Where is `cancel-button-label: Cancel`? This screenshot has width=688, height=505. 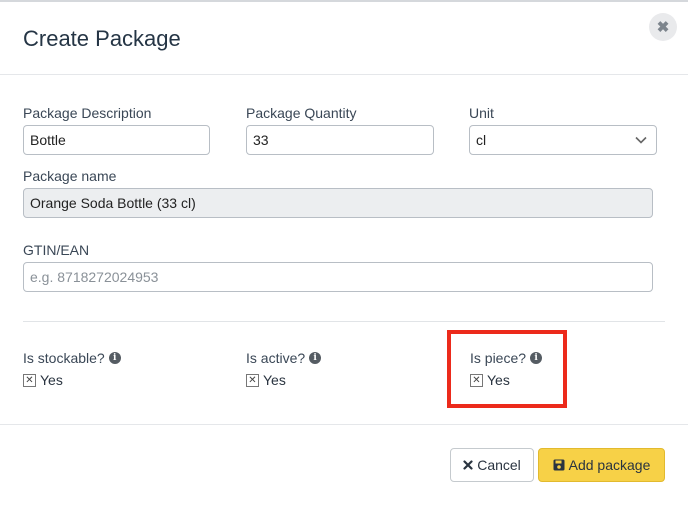
cancel-button-label: Cancel is located at coordinates (499, 465).